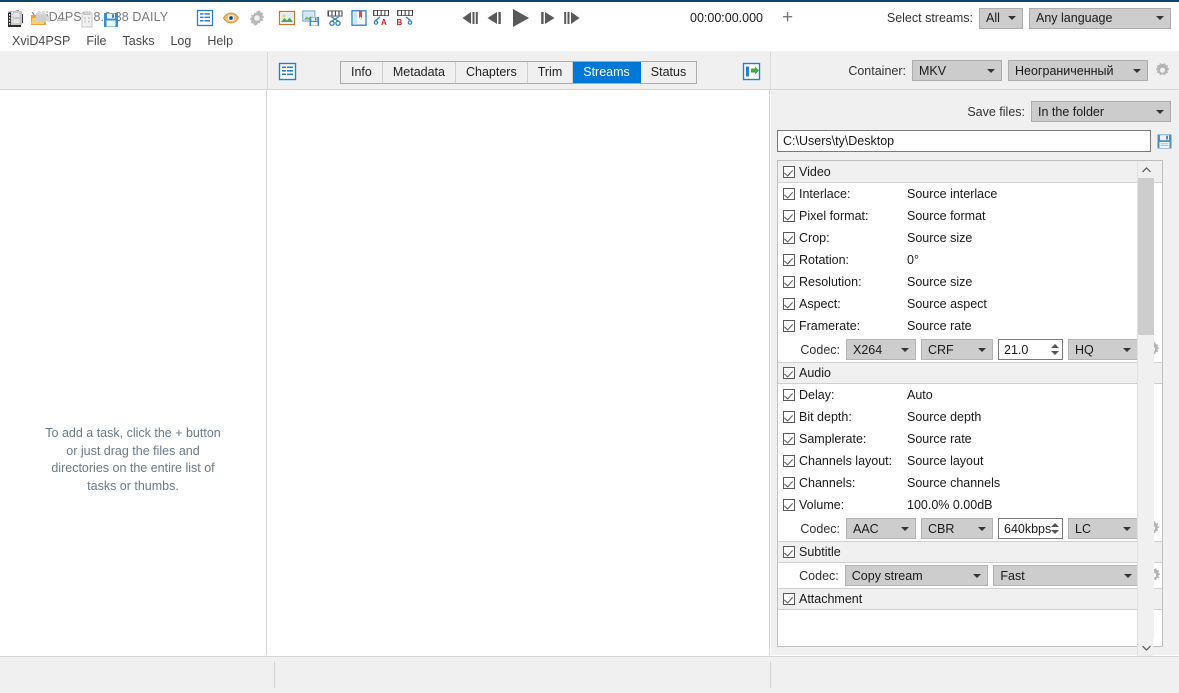 This screenshot has width=1179, height=693. What do you see at coordinates (970, 439) in the screenshot?
I see `setting-row-samplerate: Samplerate: Source rate` at bounding box center [970, 439].